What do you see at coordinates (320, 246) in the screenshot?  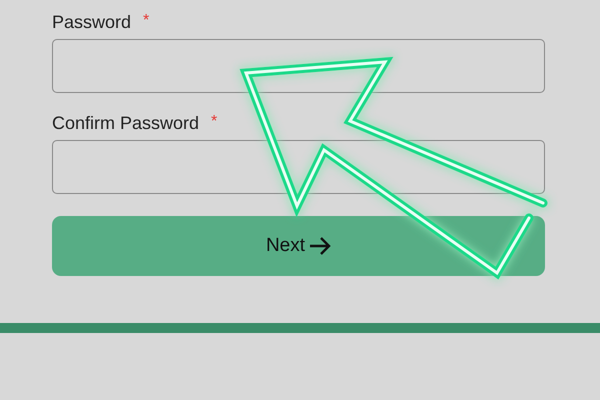 I see `arrow-icon` at bounding box center [320, 246].